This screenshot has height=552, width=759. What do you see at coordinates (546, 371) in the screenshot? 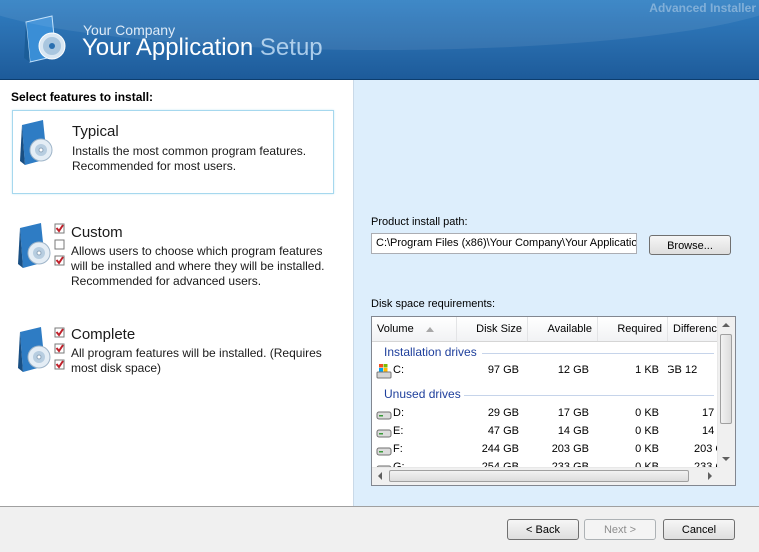
I see `table-row: C: 97 GB 12 GB 1 KB 12 GB` at bounding box center [546, 371].